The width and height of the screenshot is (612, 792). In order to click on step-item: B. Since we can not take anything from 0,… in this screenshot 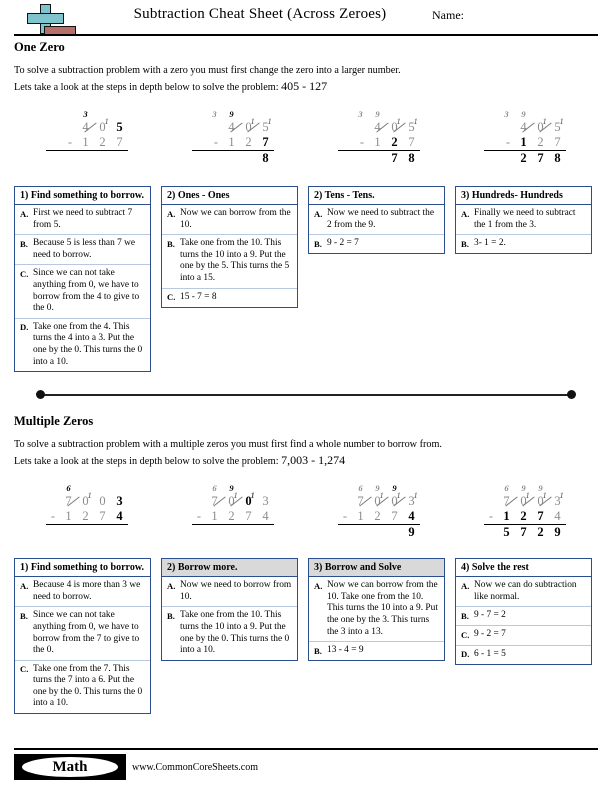, I will do `click(82, 634)`.